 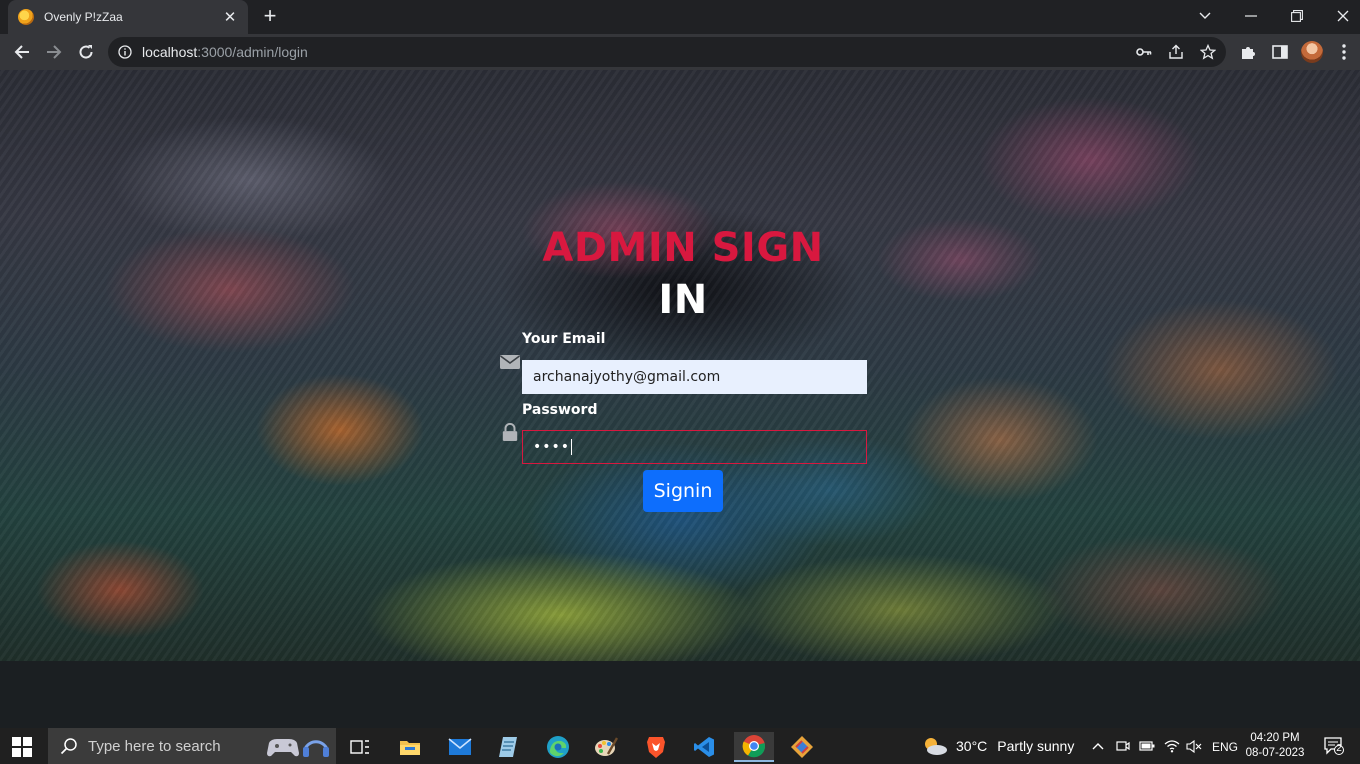 What do you see at coordinates (1297, 16) in the screenshot?
I see `restore-button` at bounding box center [1297, 16].